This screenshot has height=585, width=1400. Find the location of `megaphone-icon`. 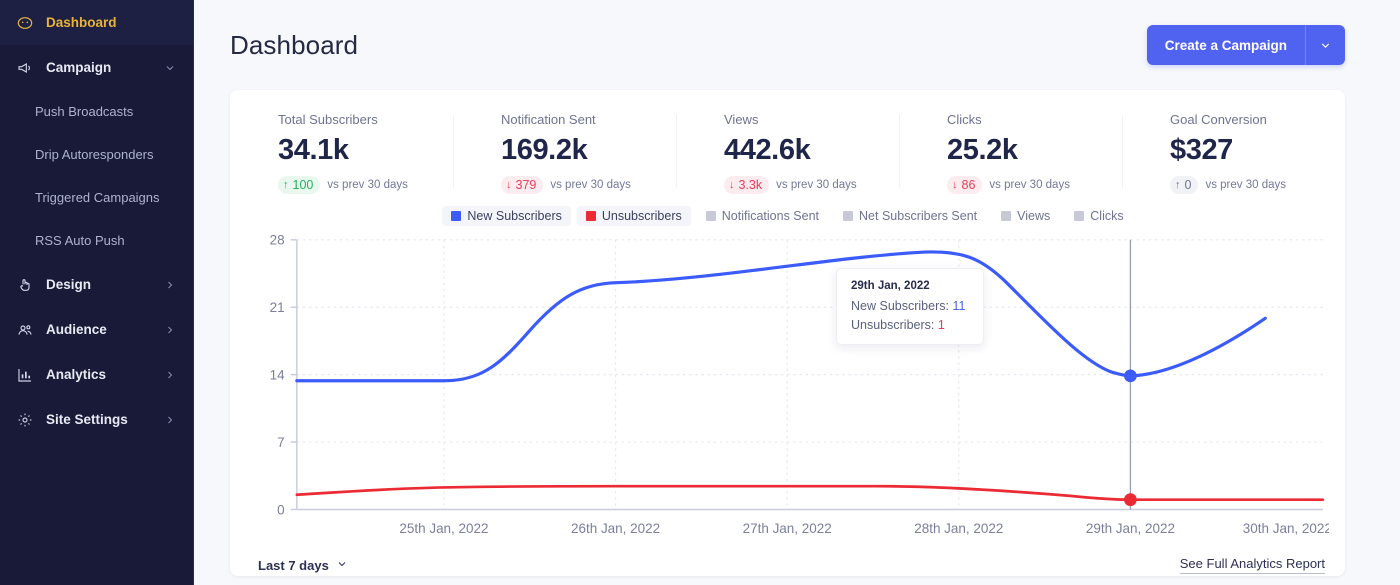

megaphone-icon is located at coordinates (25, 68).